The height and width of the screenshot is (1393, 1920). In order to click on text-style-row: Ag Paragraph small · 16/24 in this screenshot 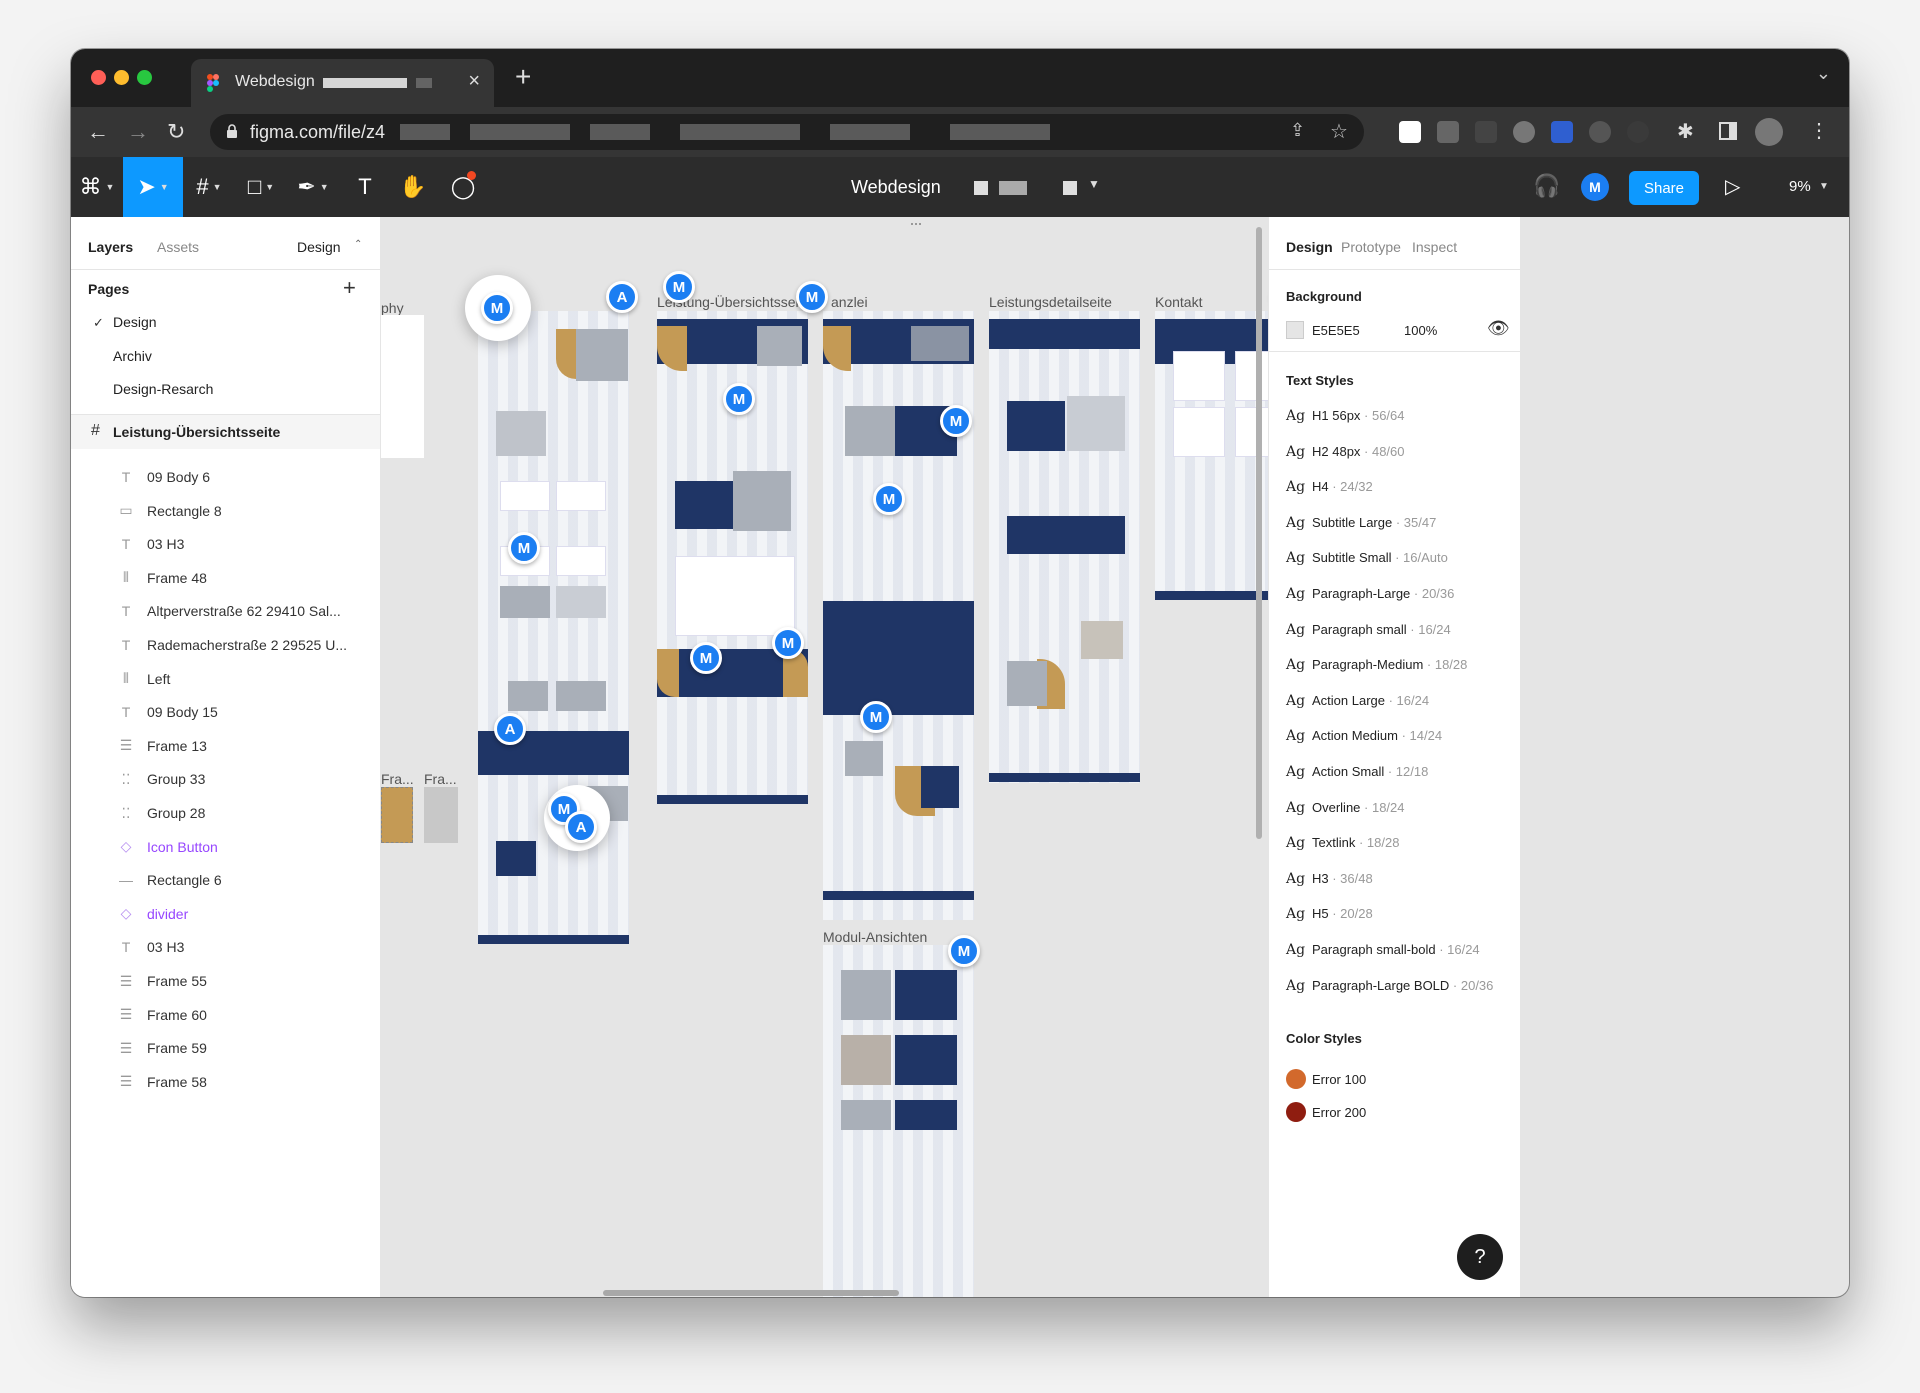, I will do `click(1368, 630)`.